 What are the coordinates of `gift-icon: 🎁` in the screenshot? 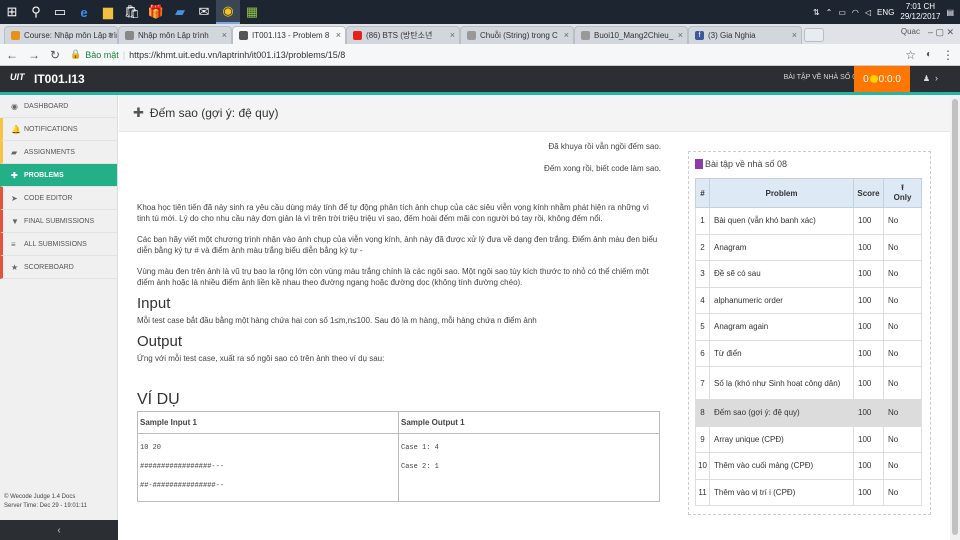 It's located at (156, 12).